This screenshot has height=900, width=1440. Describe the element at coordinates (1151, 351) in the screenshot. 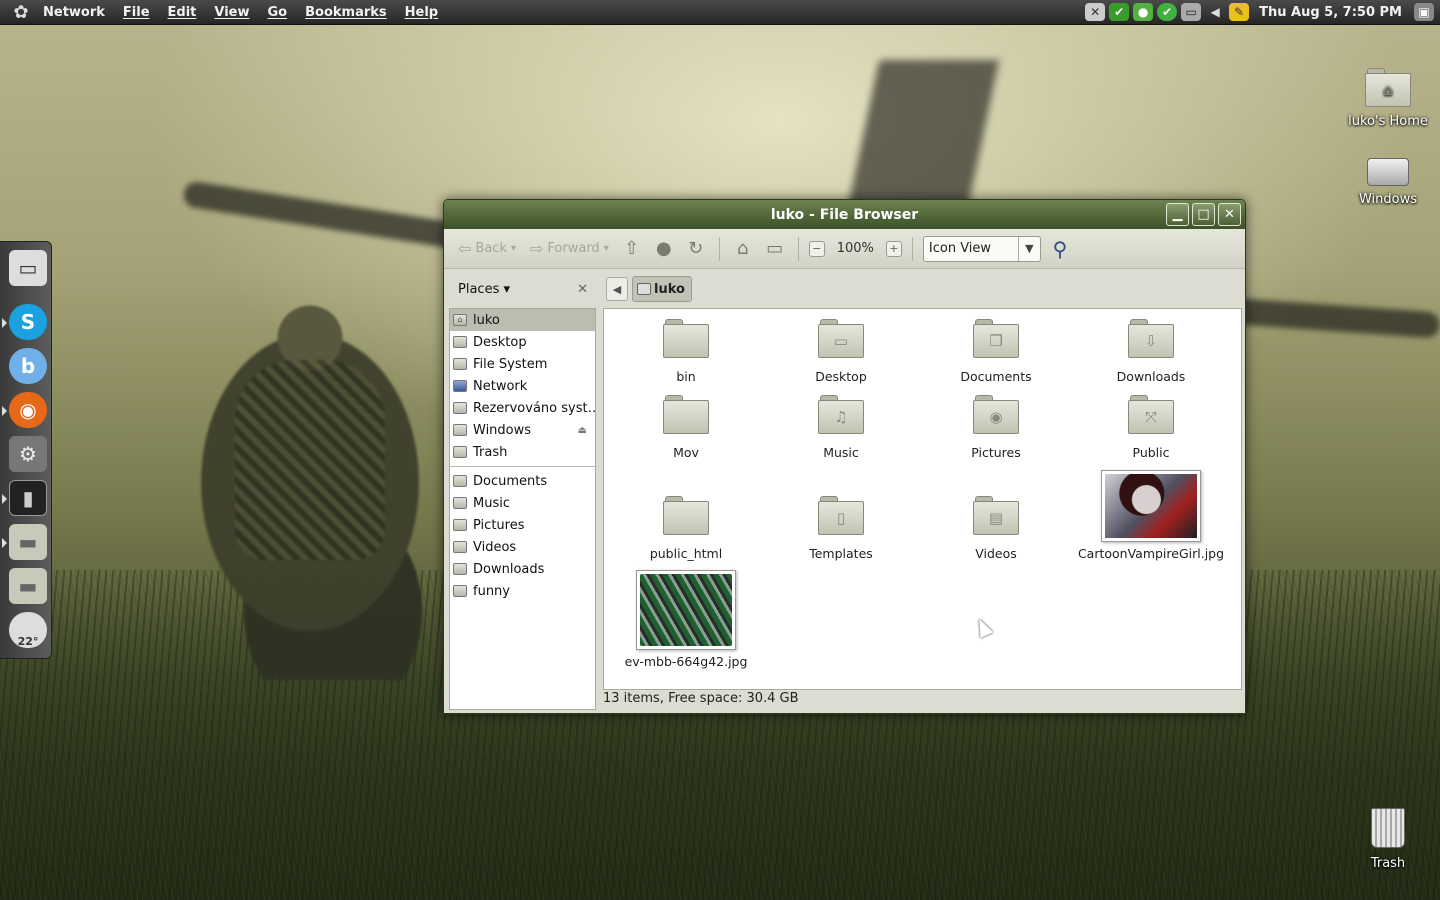

I see `file-item: ⇩ Downloads` at that location.